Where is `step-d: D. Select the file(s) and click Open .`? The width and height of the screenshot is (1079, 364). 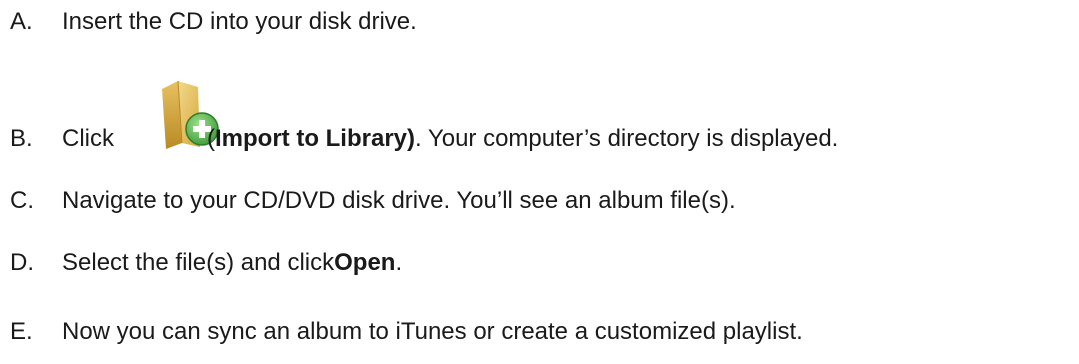 step-d: D. Select the file(s) and click Open . is located at coordinates (206, 263).